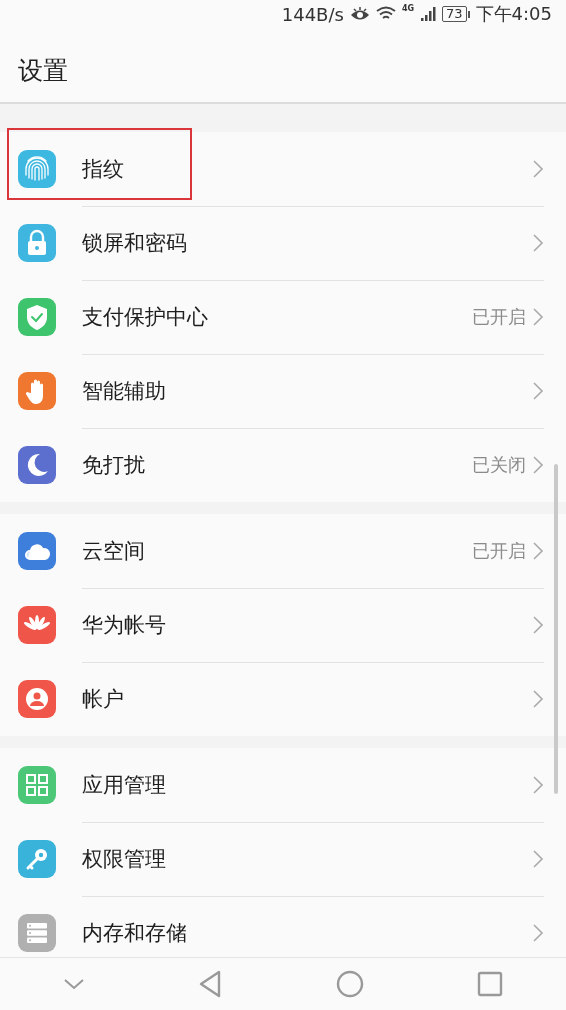 Image resolution: width=566 pixels, height=1010 pixels. What do you see at coordinates (283, 243) in the screenshot?
I see `settings-row: 锁屏和密码` at bounding box center [283, 243].